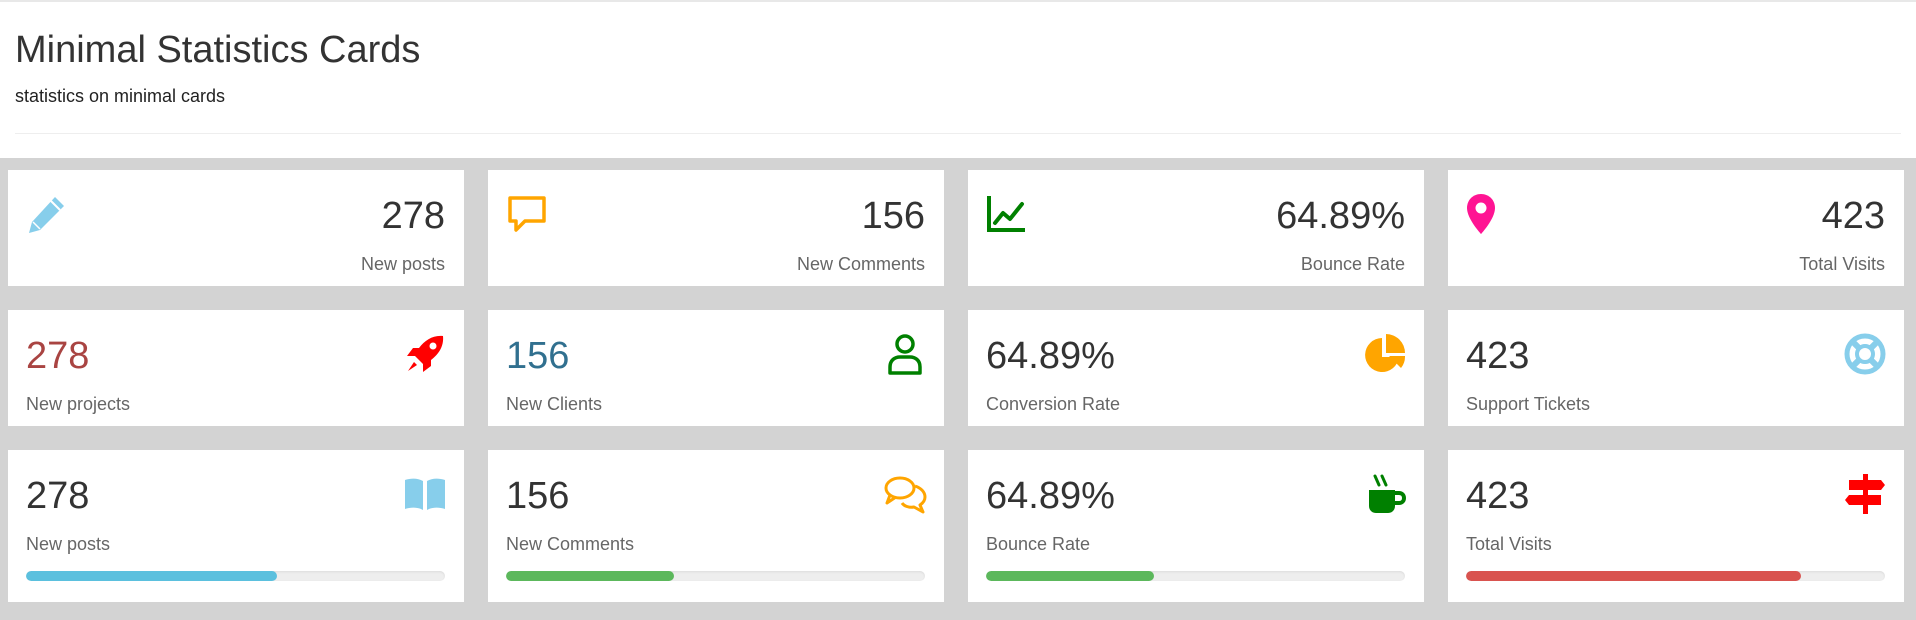  I want to click on stat-card-new-projects: 278 New projects, so click(236, 368).